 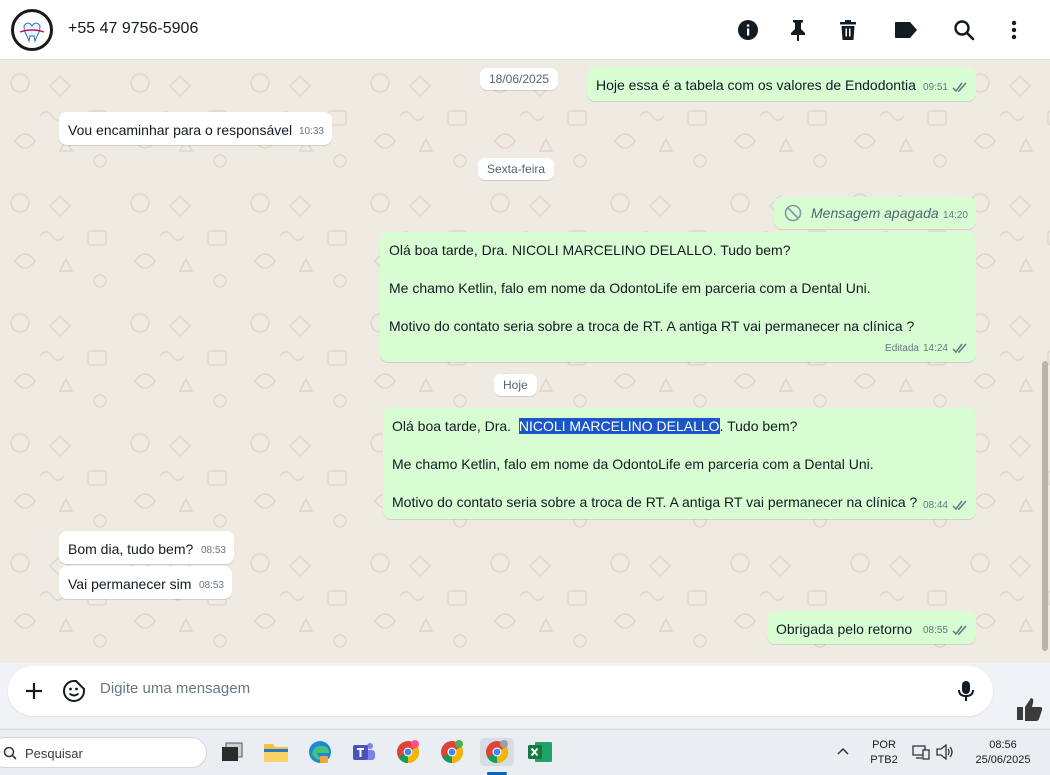 What do you see at coordinates (1045, 506) in the screenshot?
I see `chat-scrollbar` at bounding box center [1045, 506].